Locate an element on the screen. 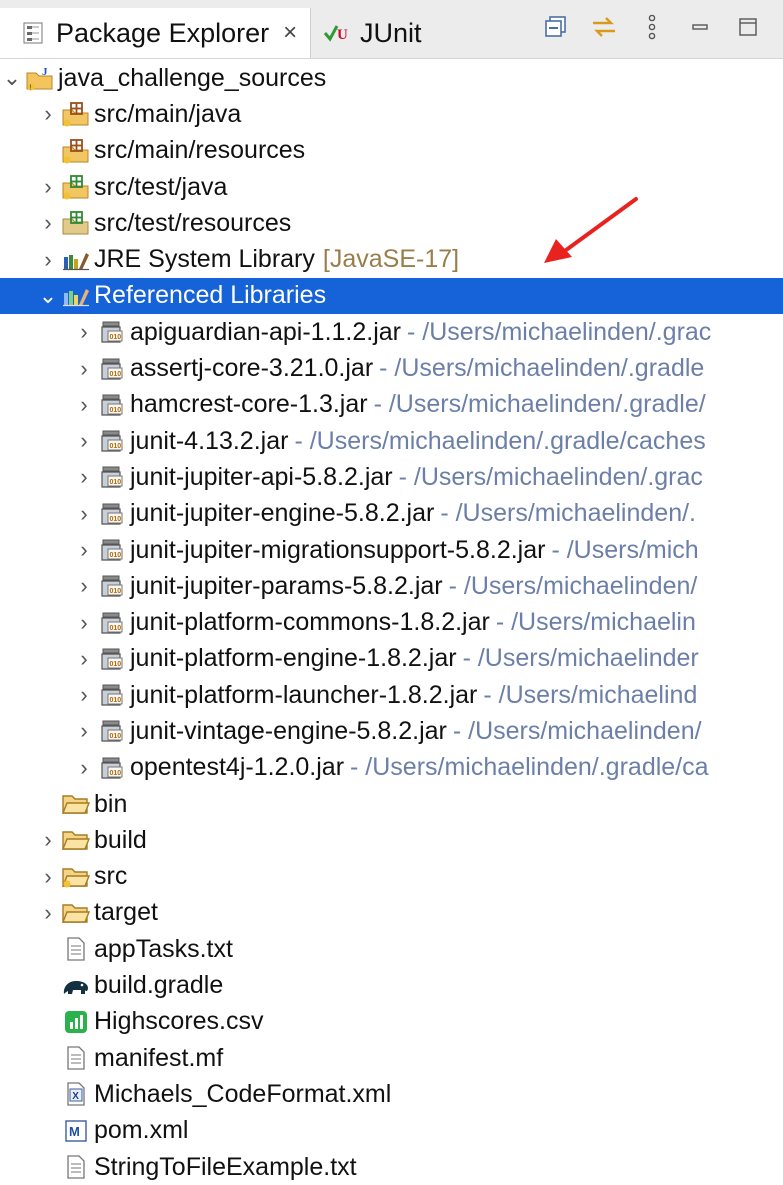 This screenshot has width=783, height=1185. folder-warning-icon is located at coordinates (76, 877).